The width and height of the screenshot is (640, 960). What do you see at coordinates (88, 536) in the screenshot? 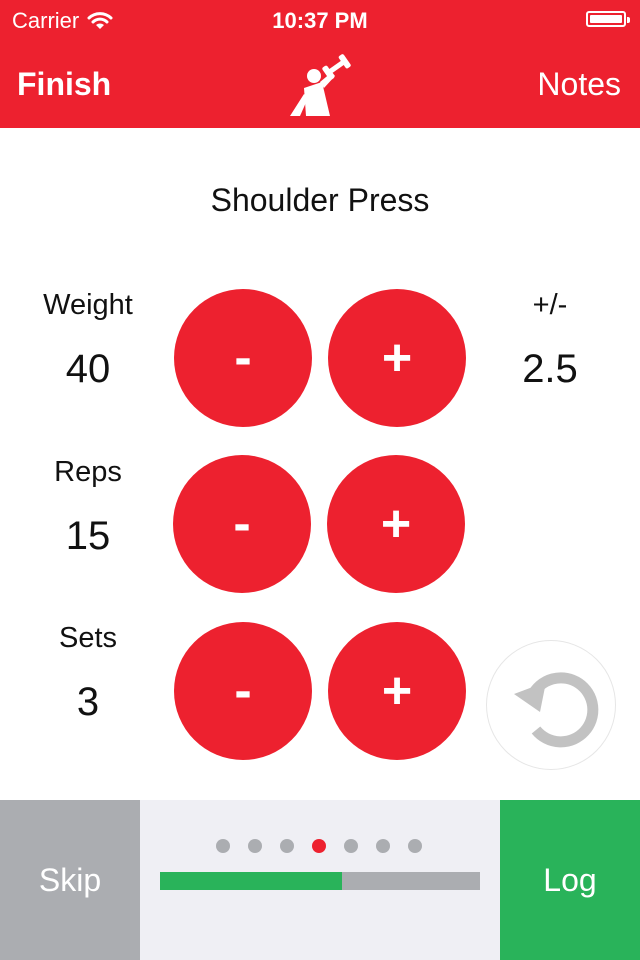
I see `reps-value: 15` at bounding box center [88, 536].